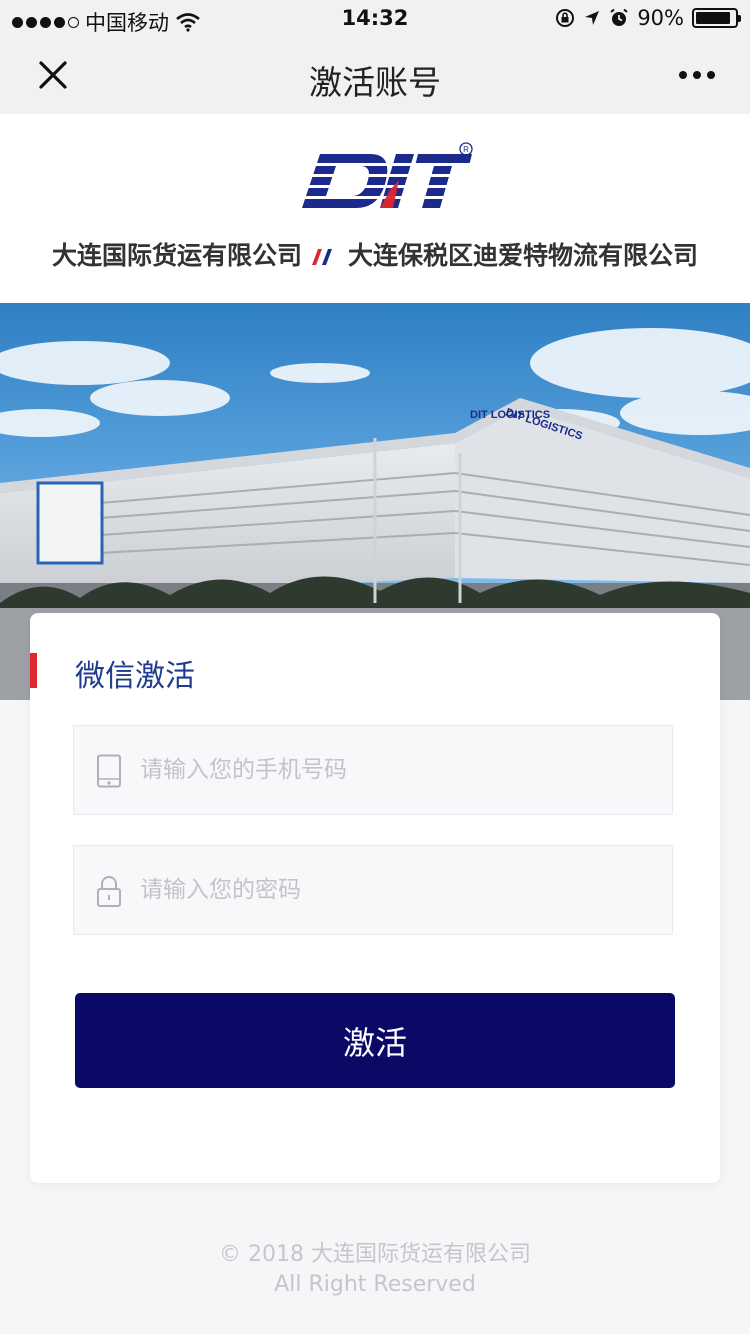  I want to click on rights-text: All Right Reserved, so click(375, 1284).